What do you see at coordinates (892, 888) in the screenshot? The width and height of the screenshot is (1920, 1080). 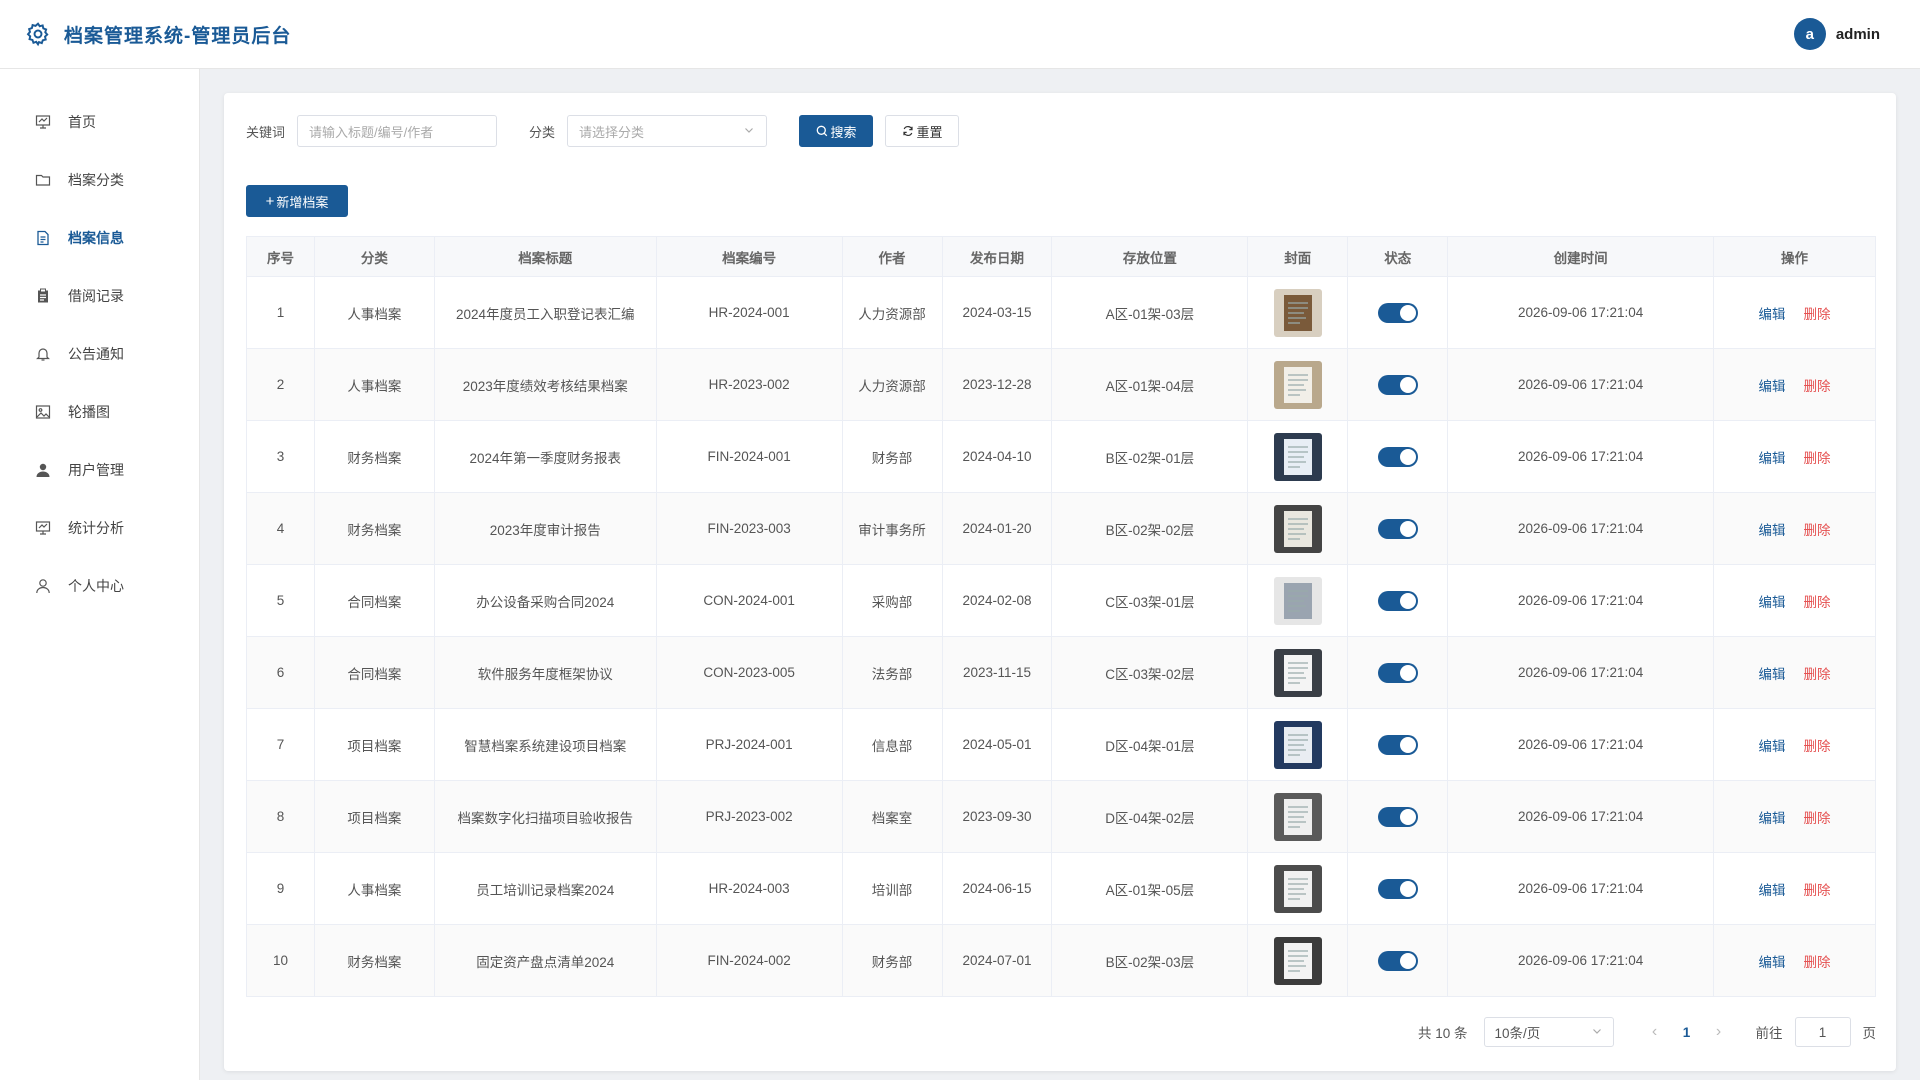 I see `author-cell: 培训部` at bounding box center [892, 888].